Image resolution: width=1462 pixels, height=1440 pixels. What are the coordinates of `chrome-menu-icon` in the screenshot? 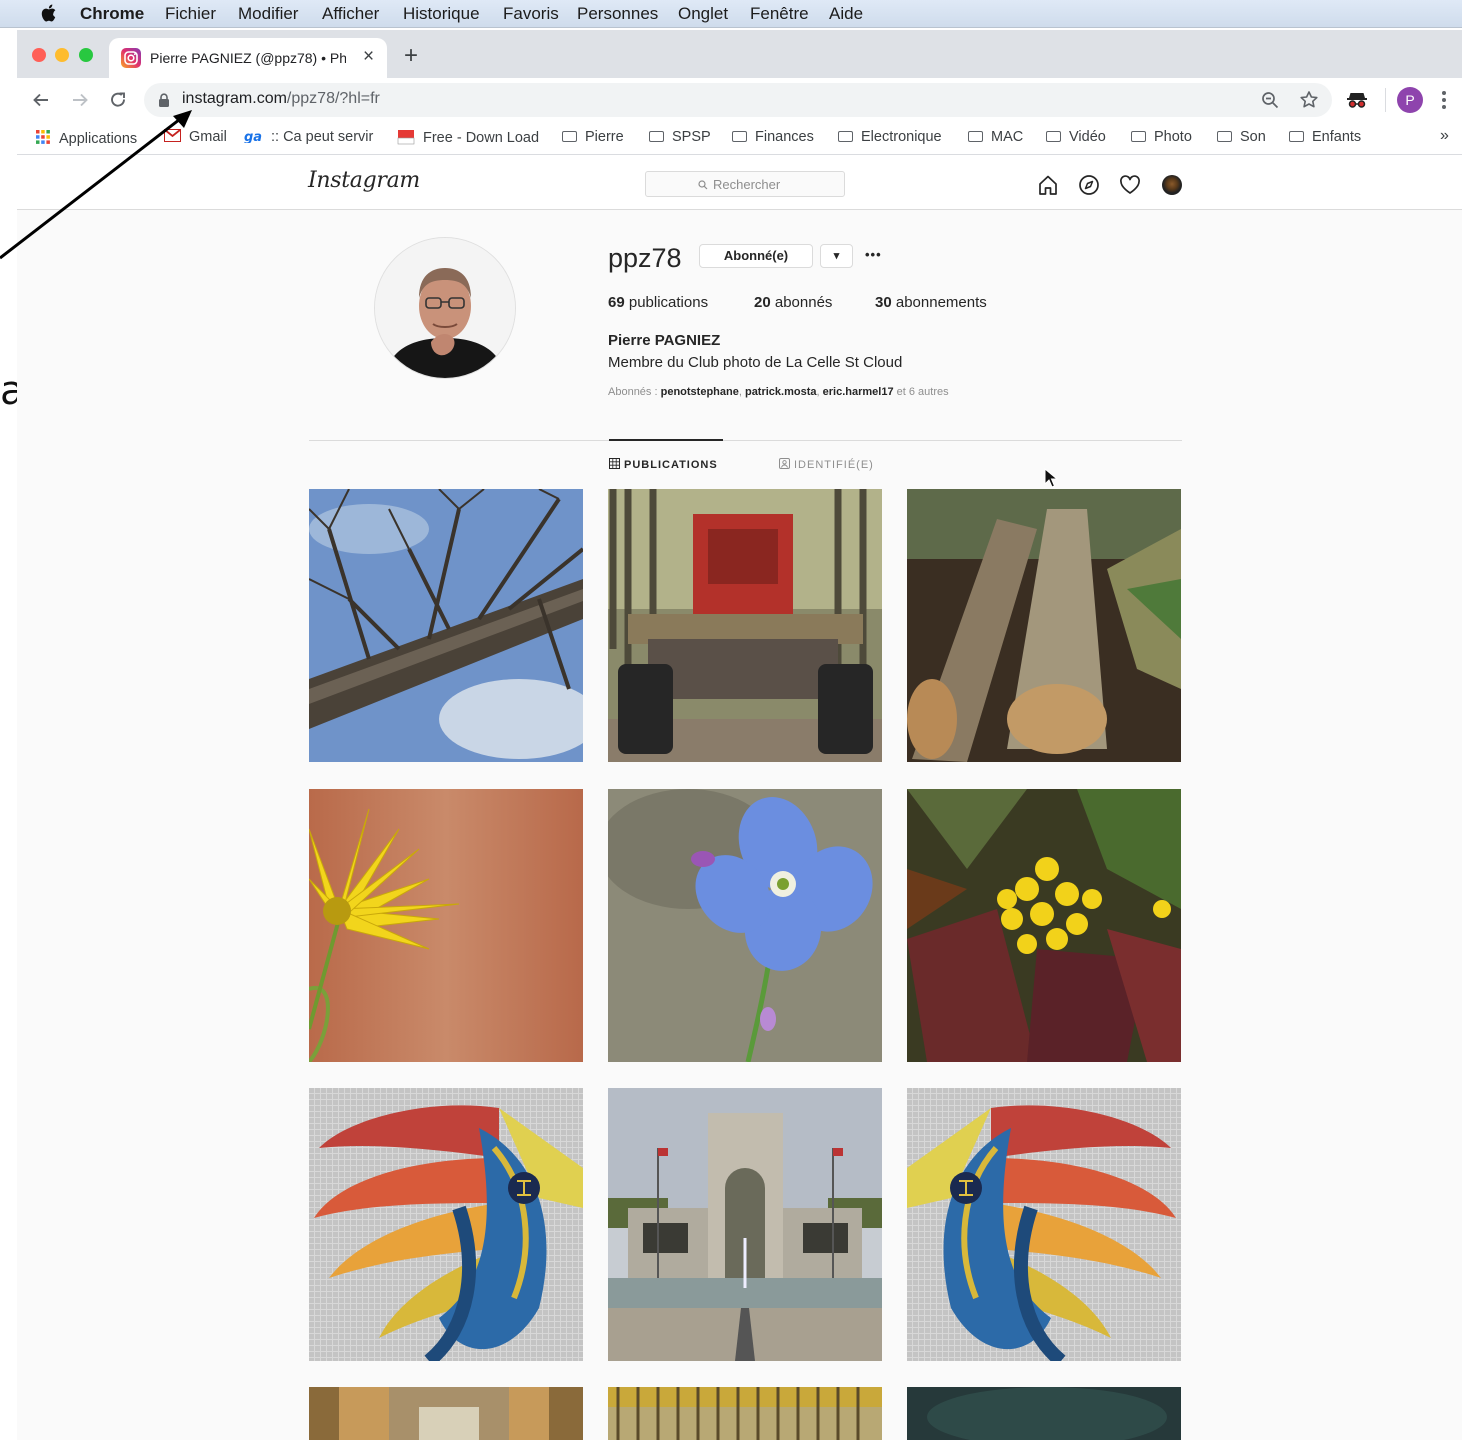 It's located at (1444, 100).